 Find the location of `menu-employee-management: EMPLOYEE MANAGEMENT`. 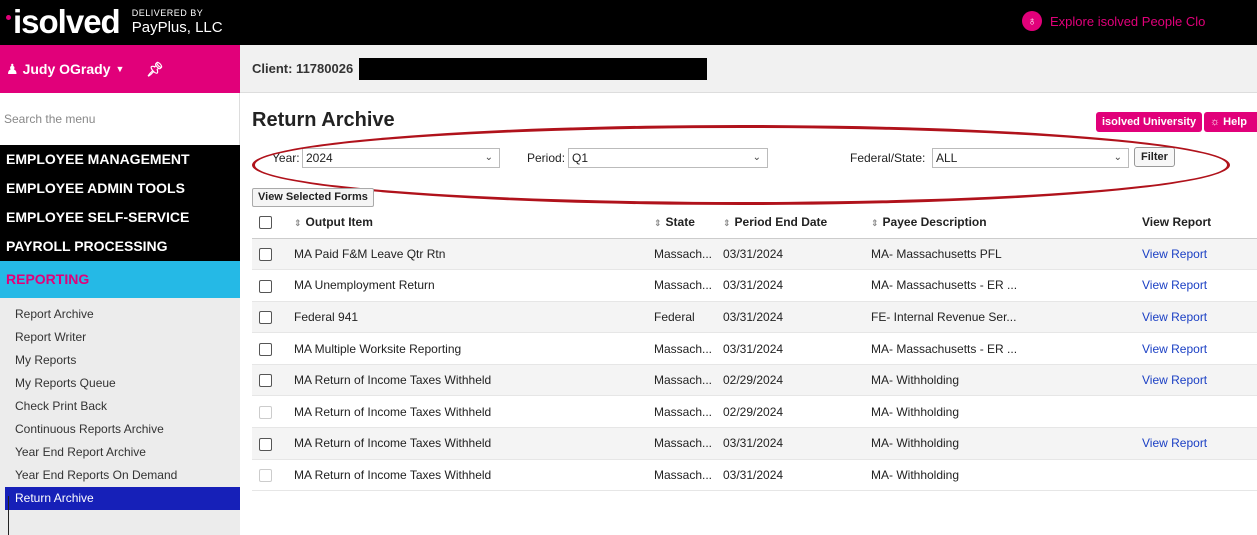

menu-employee-management: EMPLOYEE MANAGEMENT is located at coordinates (120, 159).